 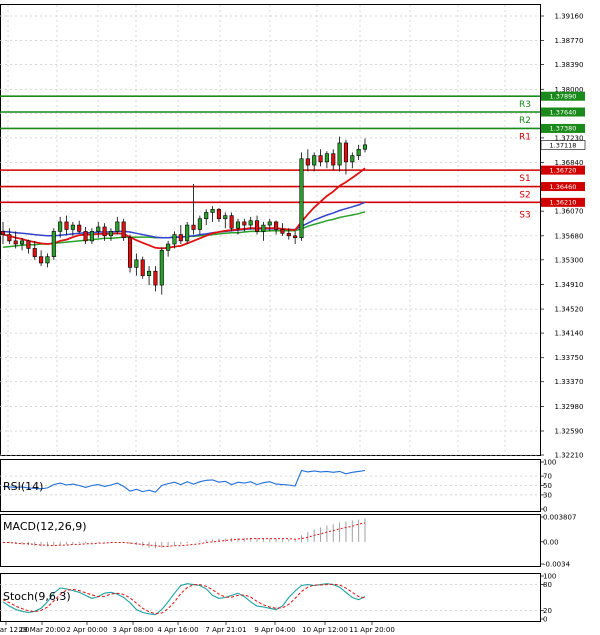 I want to click on rsi-title: RSI(14), so click(x=23, y=486).